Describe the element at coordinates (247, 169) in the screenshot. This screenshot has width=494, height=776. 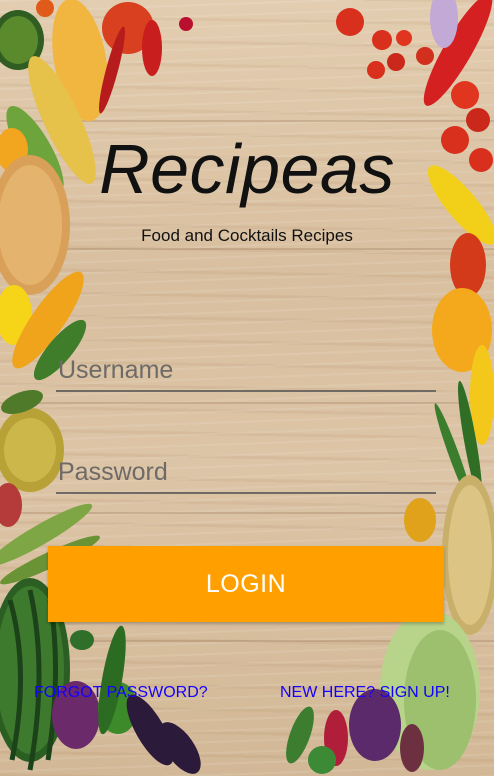
I see `app-title: Recipeas` at that location.